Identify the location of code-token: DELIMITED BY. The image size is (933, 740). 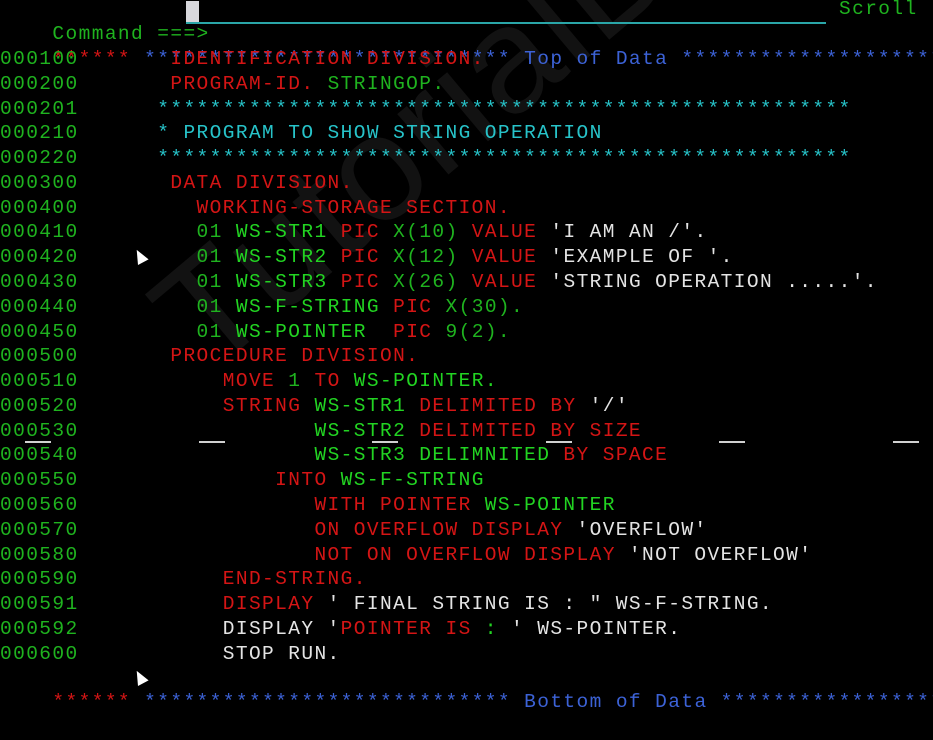
(504, 405).